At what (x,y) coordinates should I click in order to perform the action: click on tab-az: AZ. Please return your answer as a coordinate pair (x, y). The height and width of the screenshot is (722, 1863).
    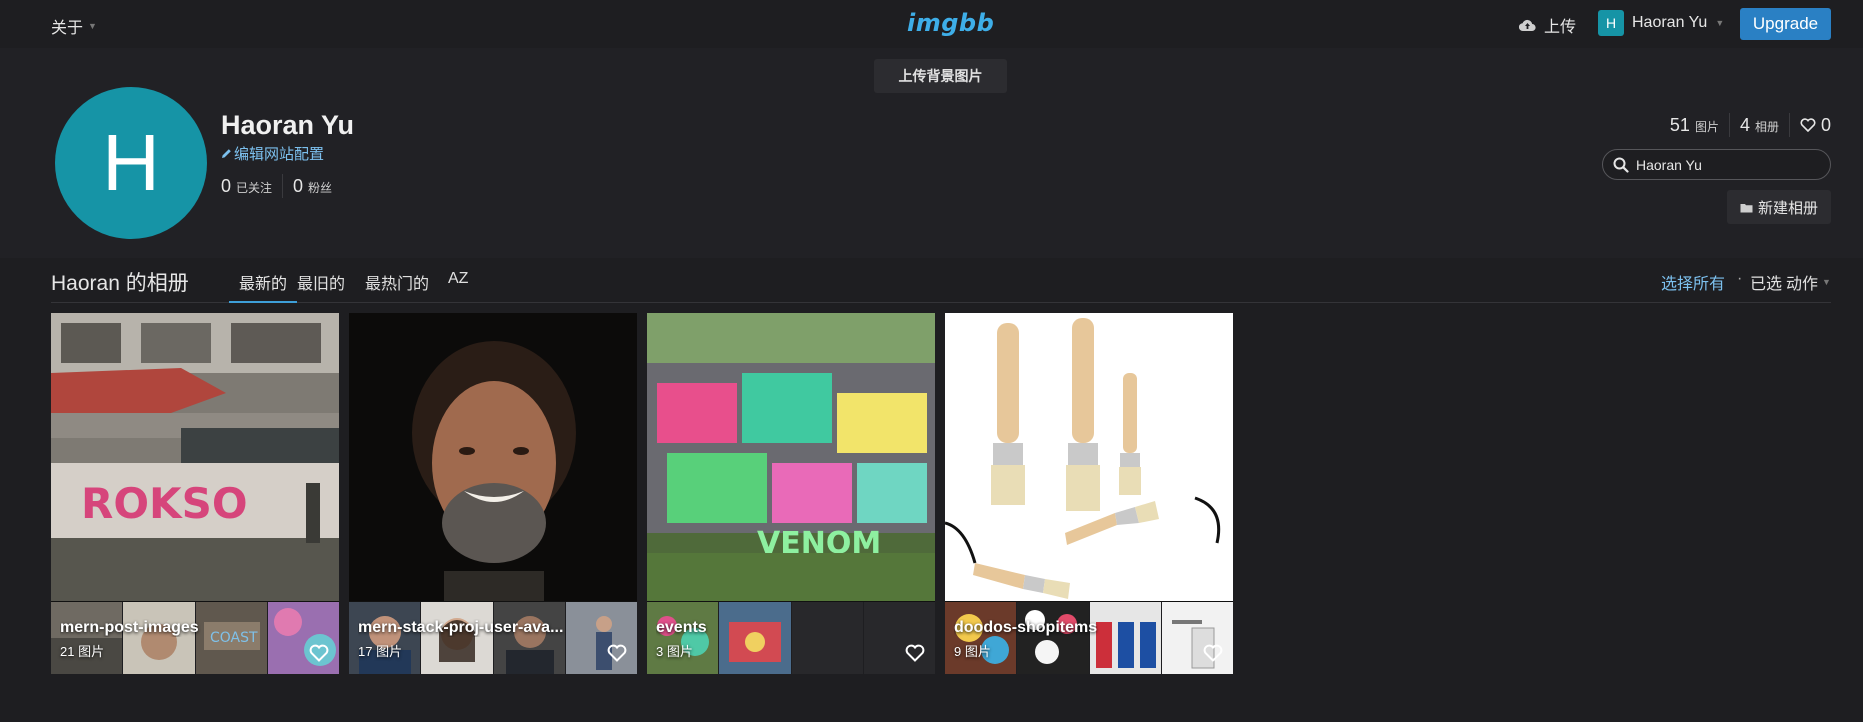
    Looking at the image, I should click on (458, 286).